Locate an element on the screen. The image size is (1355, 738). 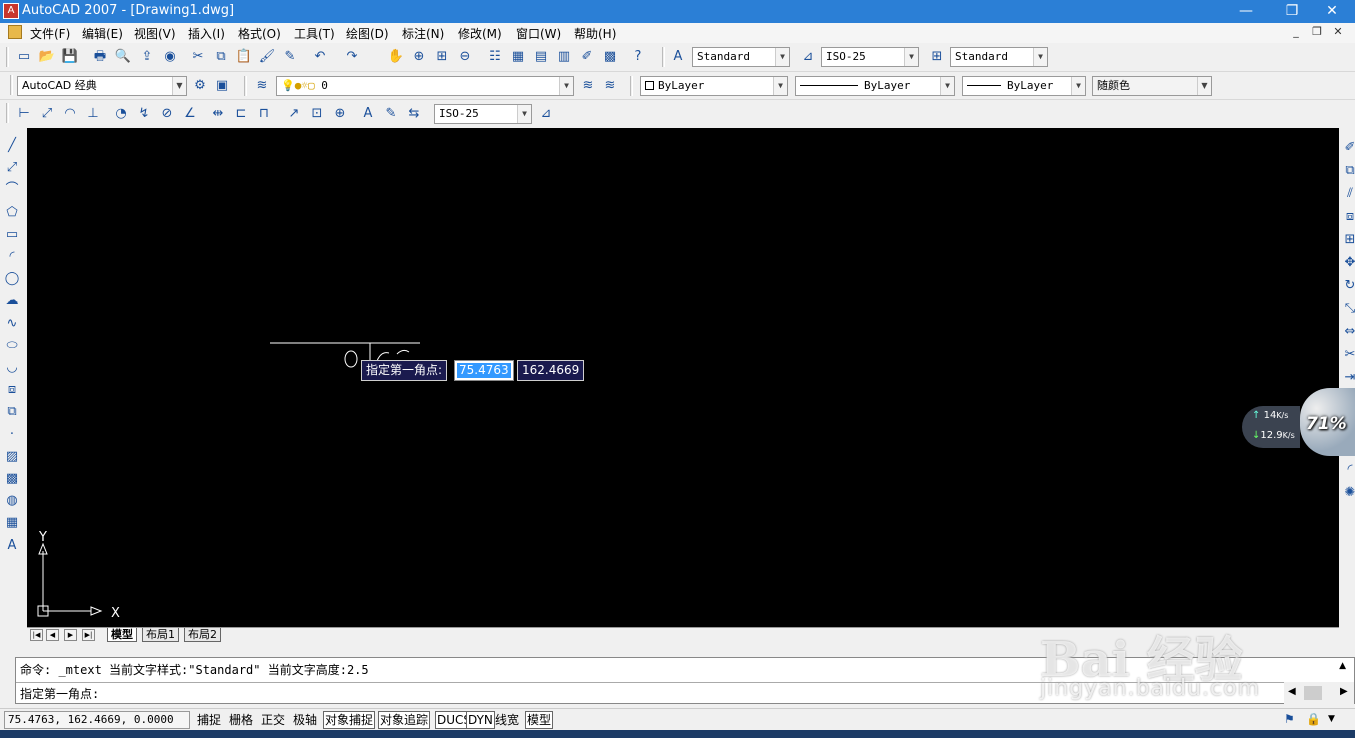
tolerance-icon: ⊡ is located at coordinates (317, 114).